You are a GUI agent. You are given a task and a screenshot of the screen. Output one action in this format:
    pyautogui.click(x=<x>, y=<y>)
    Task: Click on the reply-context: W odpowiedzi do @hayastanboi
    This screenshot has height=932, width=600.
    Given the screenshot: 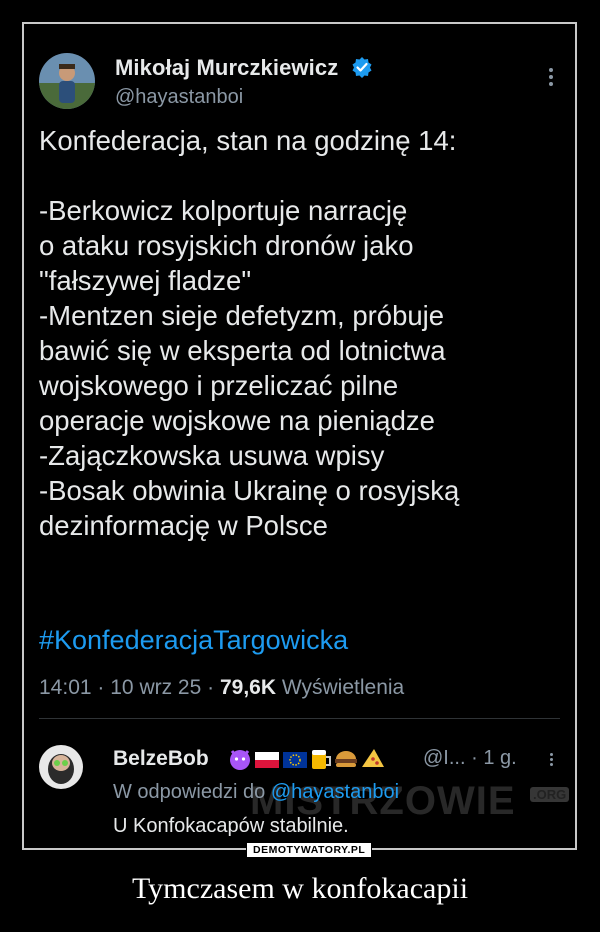 What is the action you would take?
    pyautogui.click(x=256, y=792)
    